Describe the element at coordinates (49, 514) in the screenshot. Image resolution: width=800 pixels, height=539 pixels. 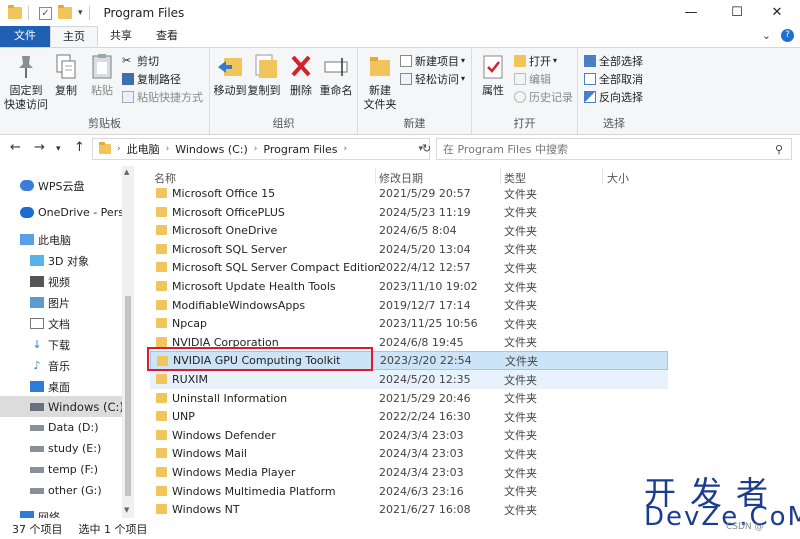
I see `nav-item-label: 网络` at that location.